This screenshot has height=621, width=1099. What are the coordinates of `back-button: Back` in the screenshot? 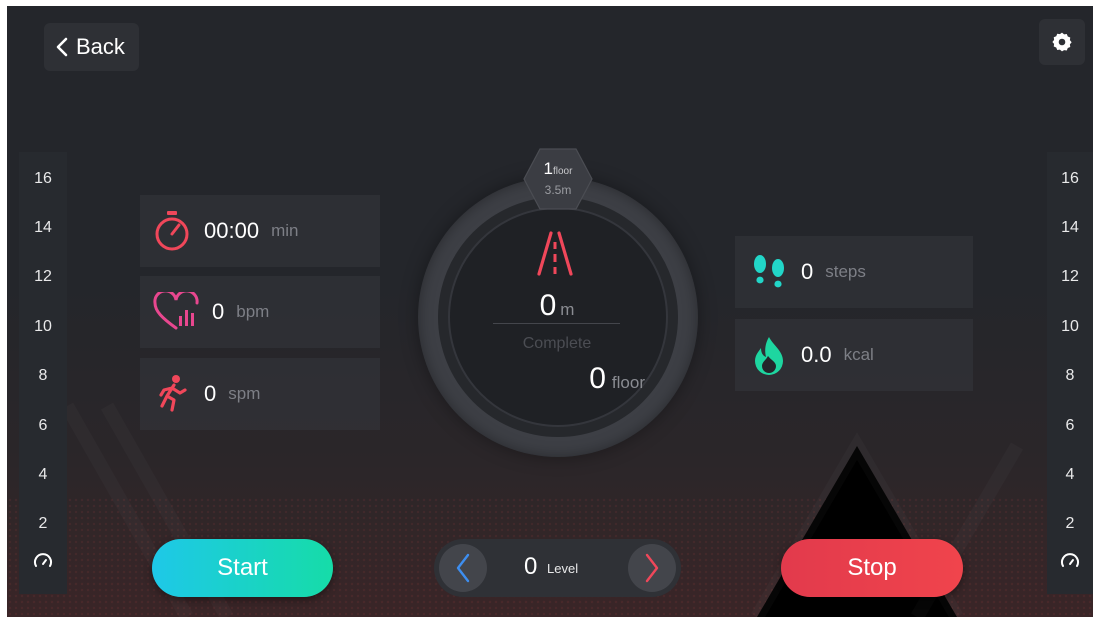 It's located at (91, 47).